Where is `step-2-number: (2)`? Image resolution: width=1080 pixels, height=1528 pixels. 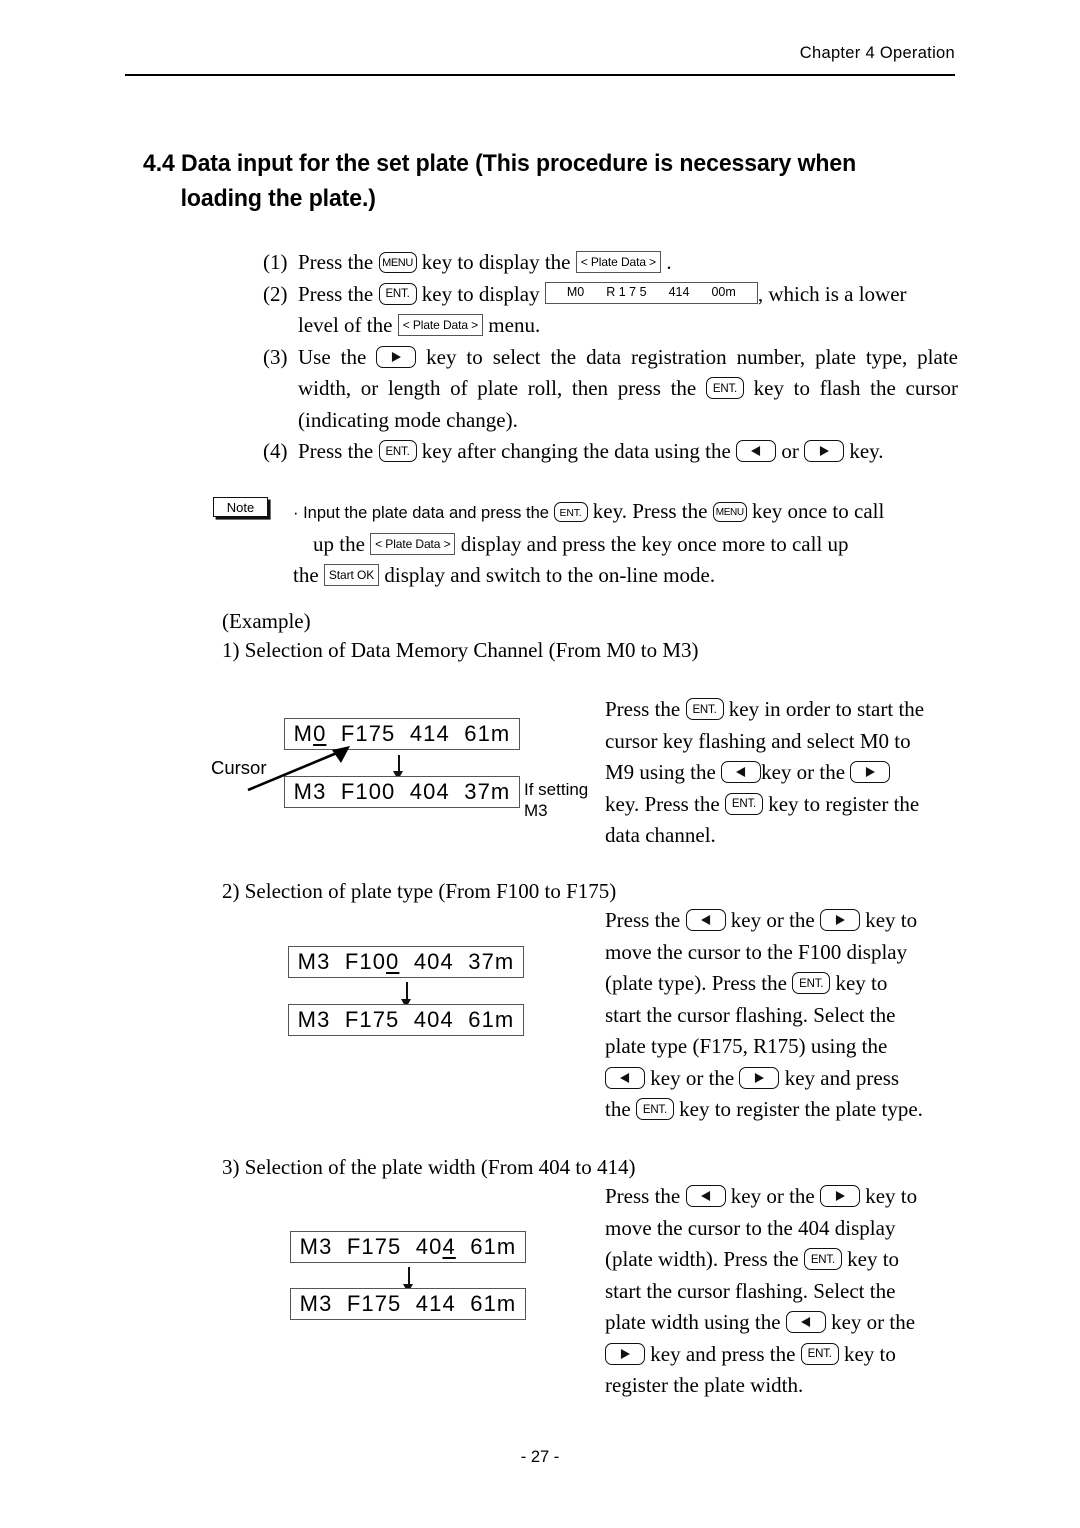
step-2-number: (2) is located at coordinates (275, 293).